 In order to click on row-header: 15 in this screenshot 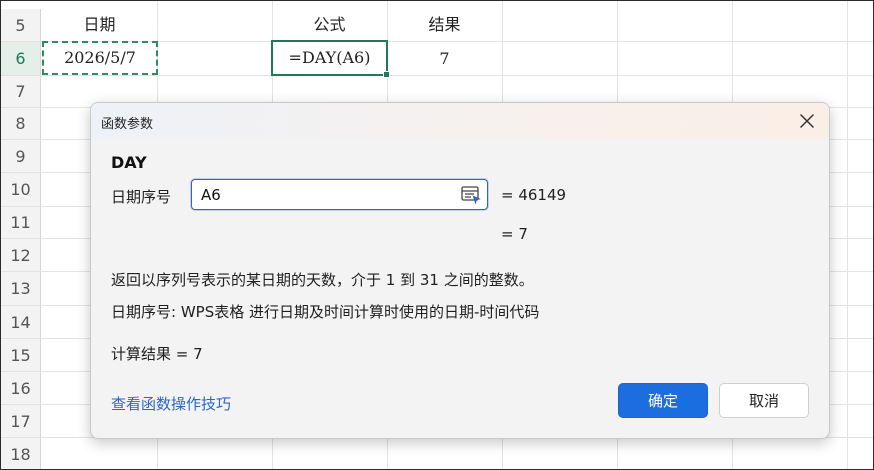, I will do `click(21, 355)`.